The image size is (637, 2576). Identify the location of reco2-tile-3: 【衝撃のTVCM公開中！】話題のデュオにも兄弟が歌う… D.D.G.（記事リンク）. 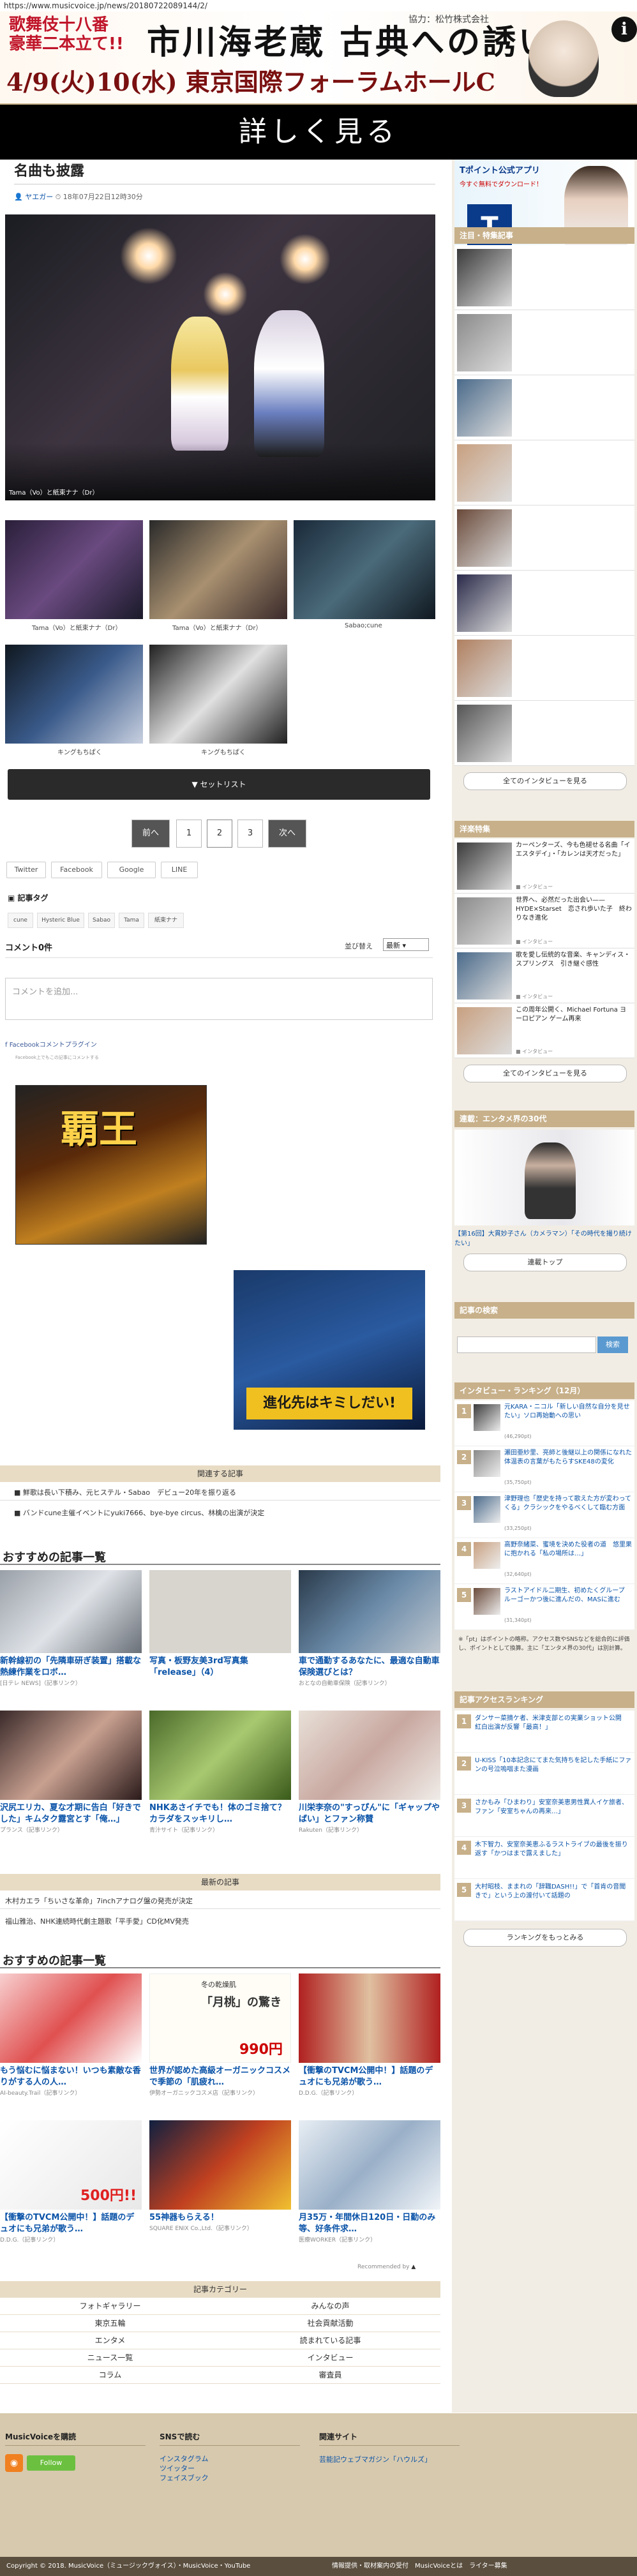
(369, 2040).